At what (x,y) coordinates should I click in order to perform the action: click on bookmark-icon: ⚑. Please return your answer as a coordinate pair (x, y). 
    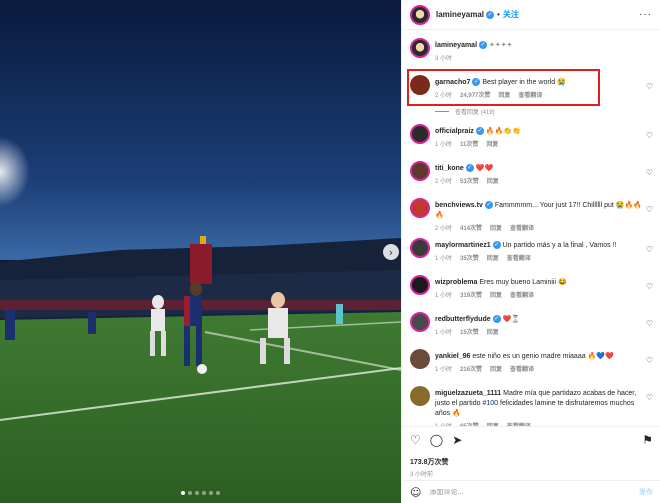
    Looking at the image, I should click on (647, 440).